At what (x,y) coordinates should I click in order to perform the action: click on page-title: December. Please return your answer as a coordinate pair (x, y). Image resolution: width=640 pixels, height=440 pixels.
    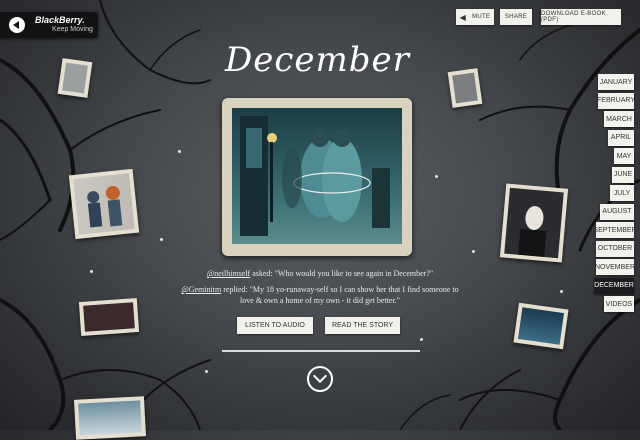
    Looking at the image, I should click on (317, 60).